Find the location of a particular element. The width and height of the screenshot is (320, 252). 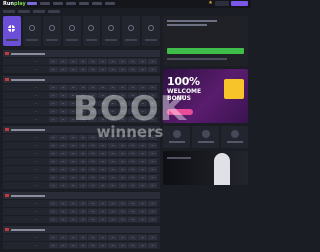

nav-item-live is located at coordinates (45, 3).